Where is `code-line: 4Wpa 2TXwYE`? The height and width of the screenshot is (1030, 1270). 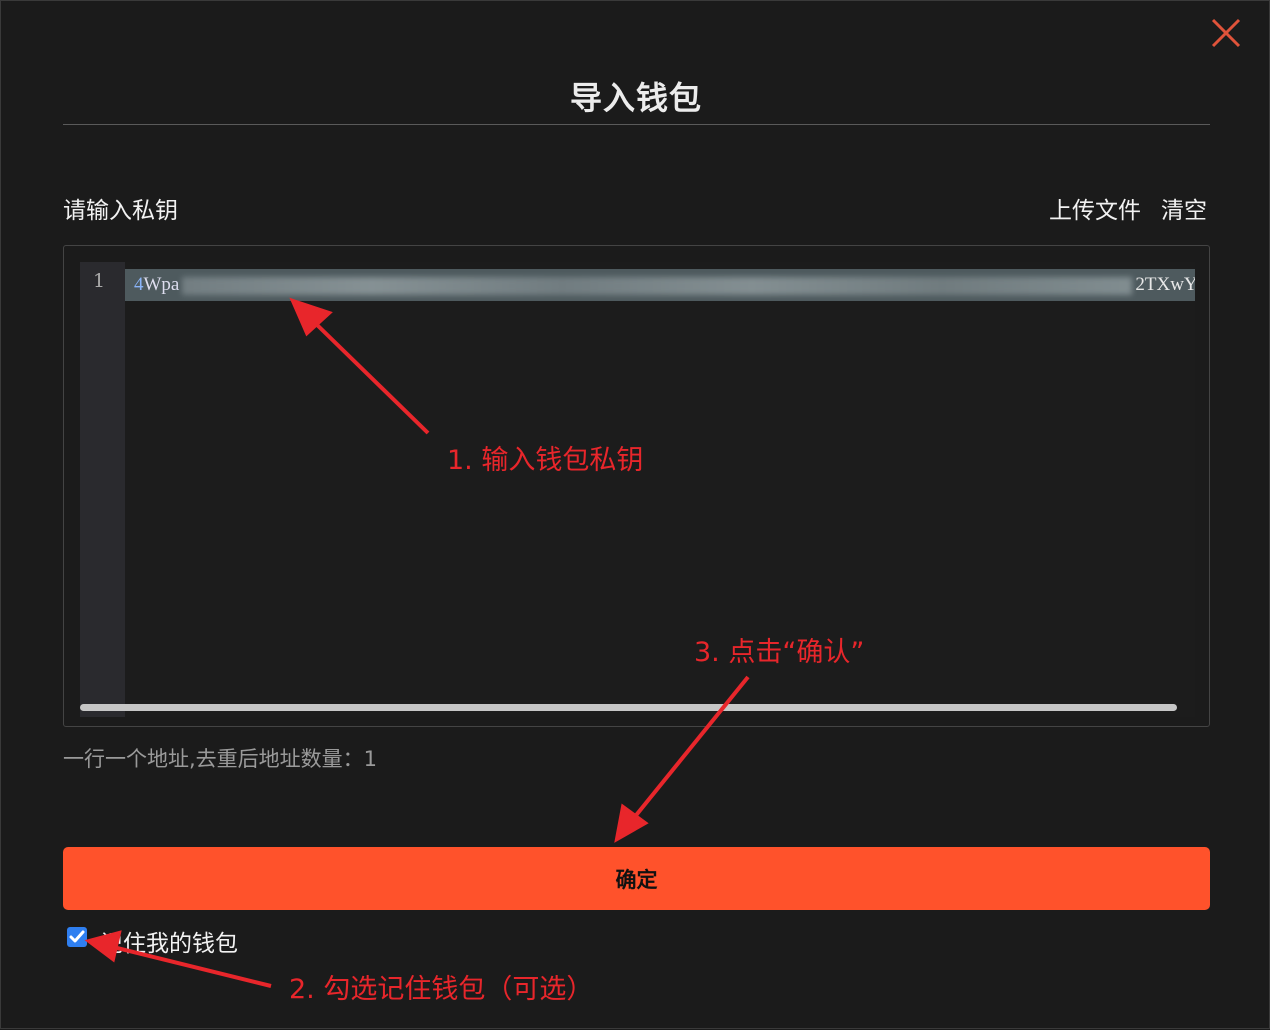
code-line: 4Wpa 2TXwYE is located at coordinates (660, 285).